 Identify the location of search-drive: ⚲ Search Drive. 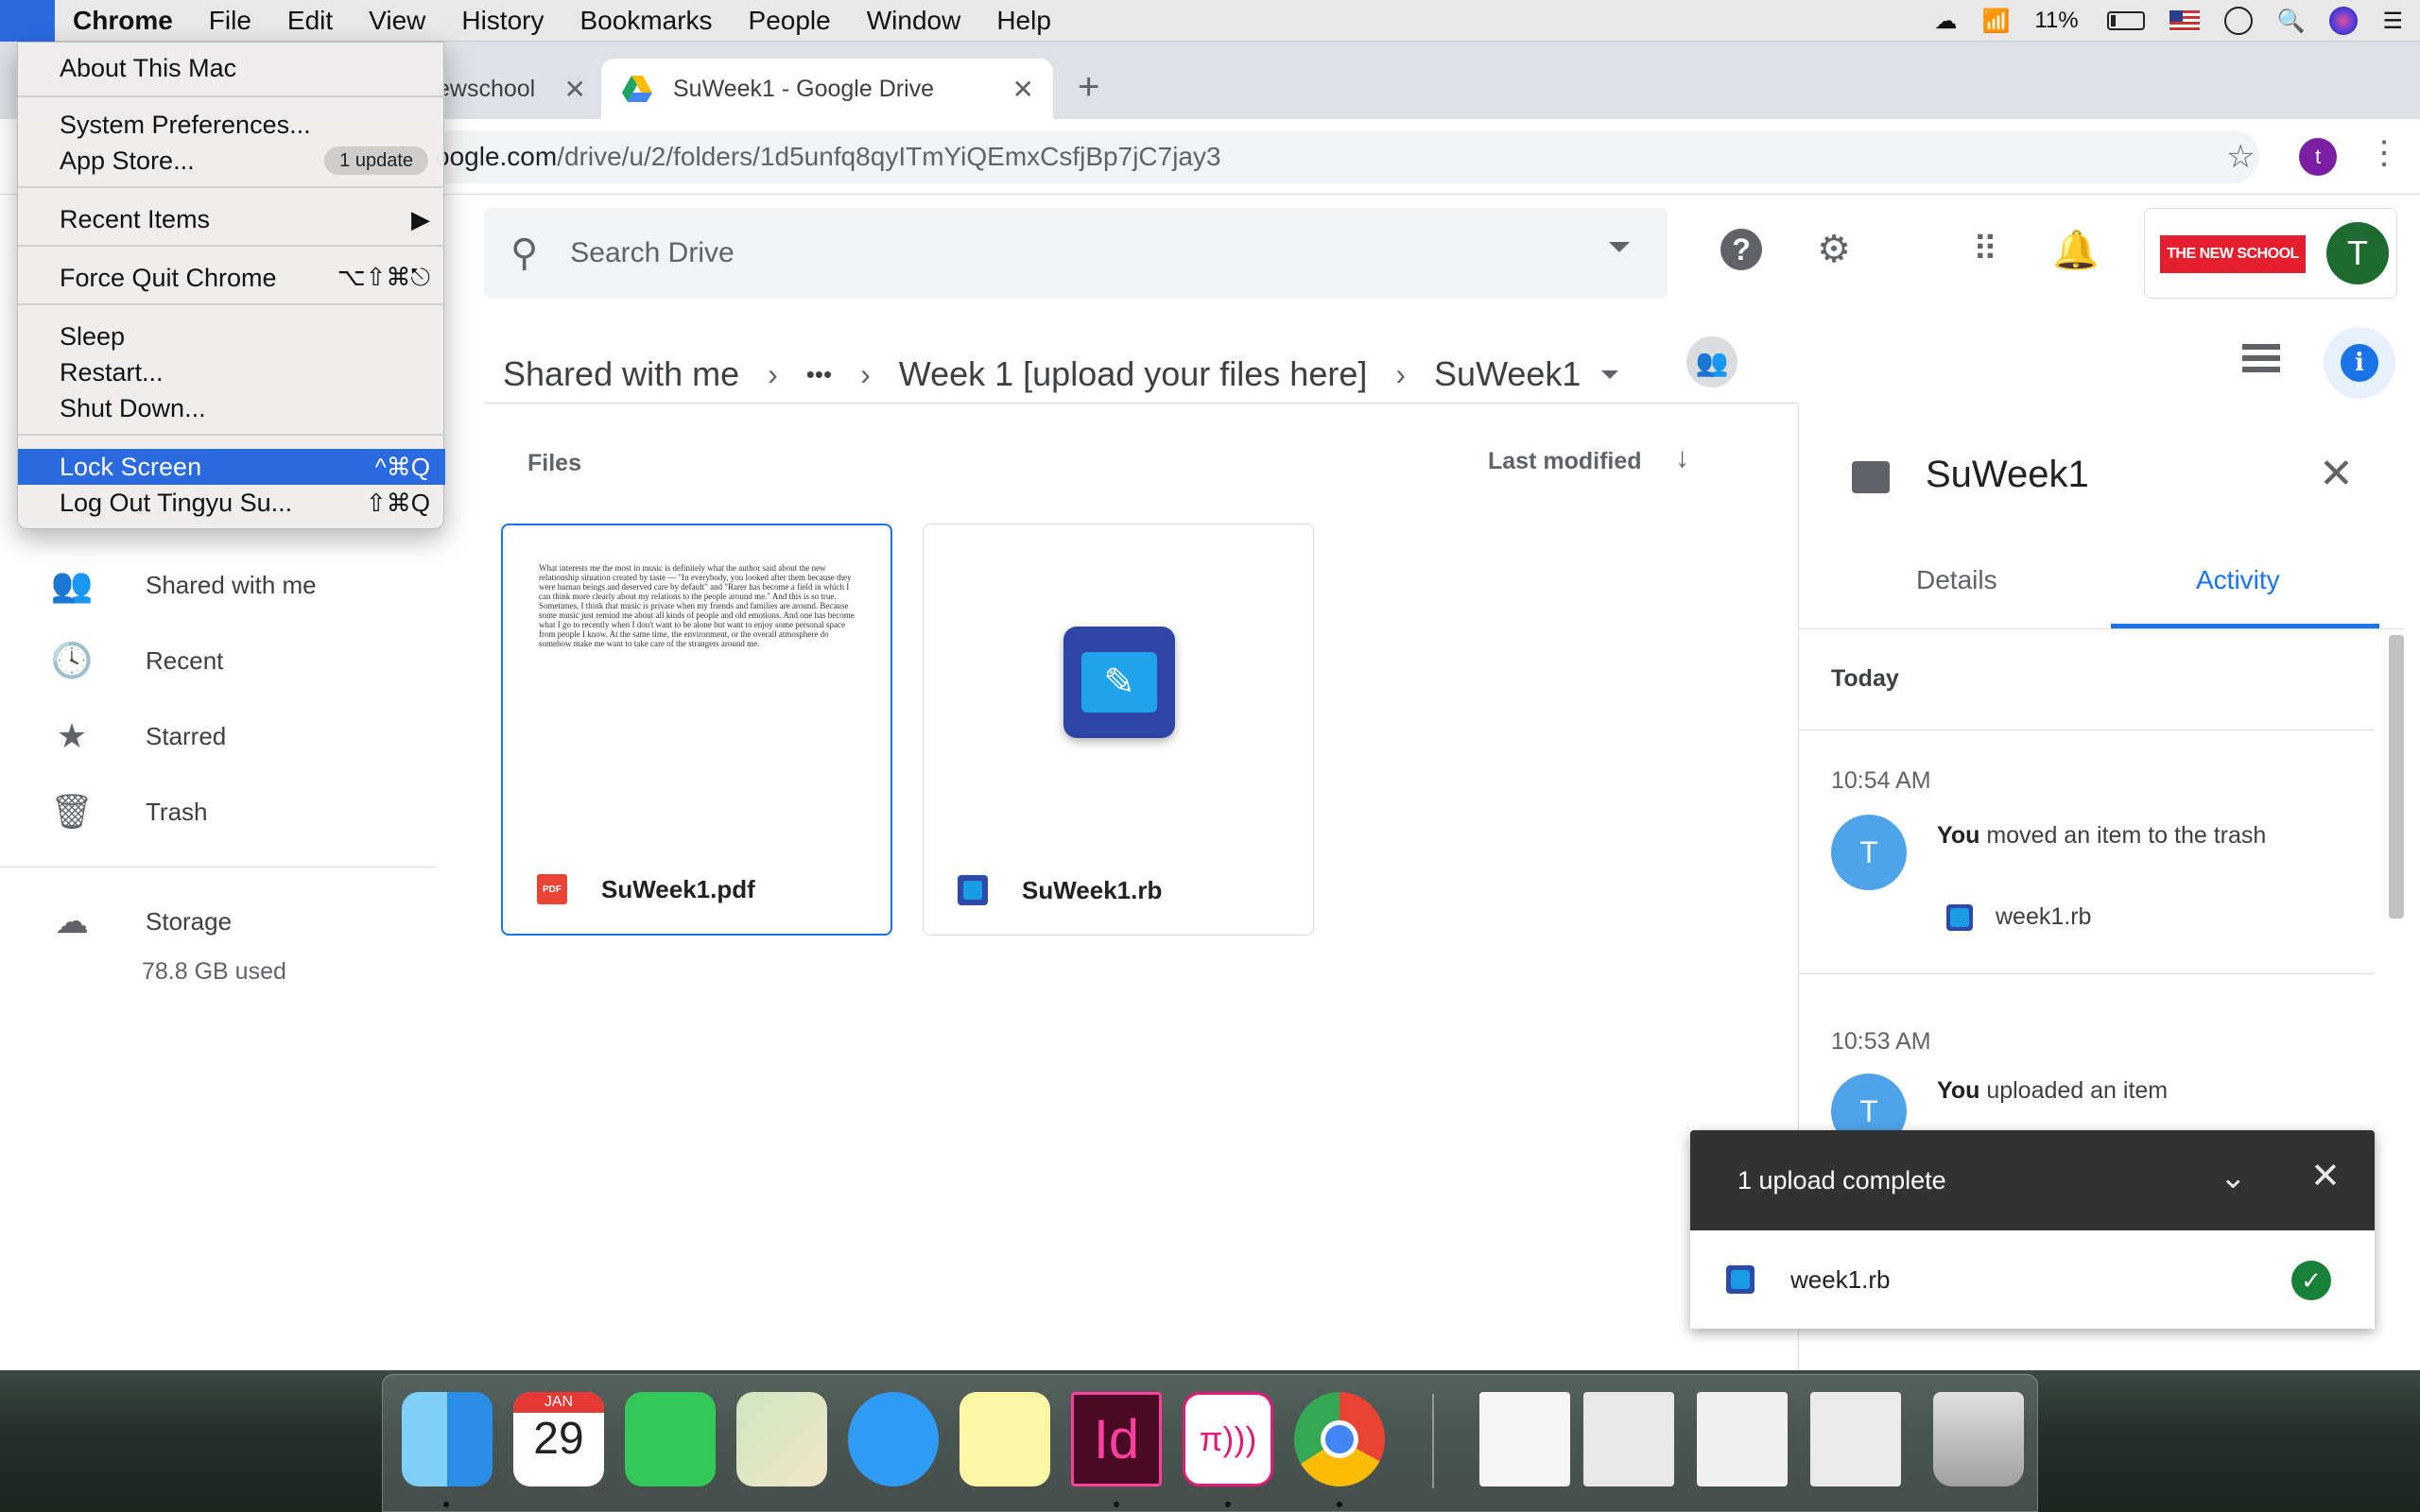
(1076, 253).